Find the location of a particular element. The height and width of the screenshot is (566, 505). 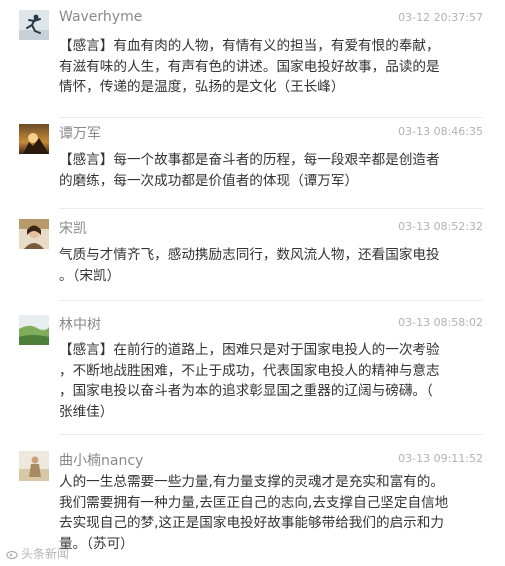

comment-line: 【感言】在前行的道路上，困难只是对于国家电投人的一次考验 is located at coordinates (249, 350).